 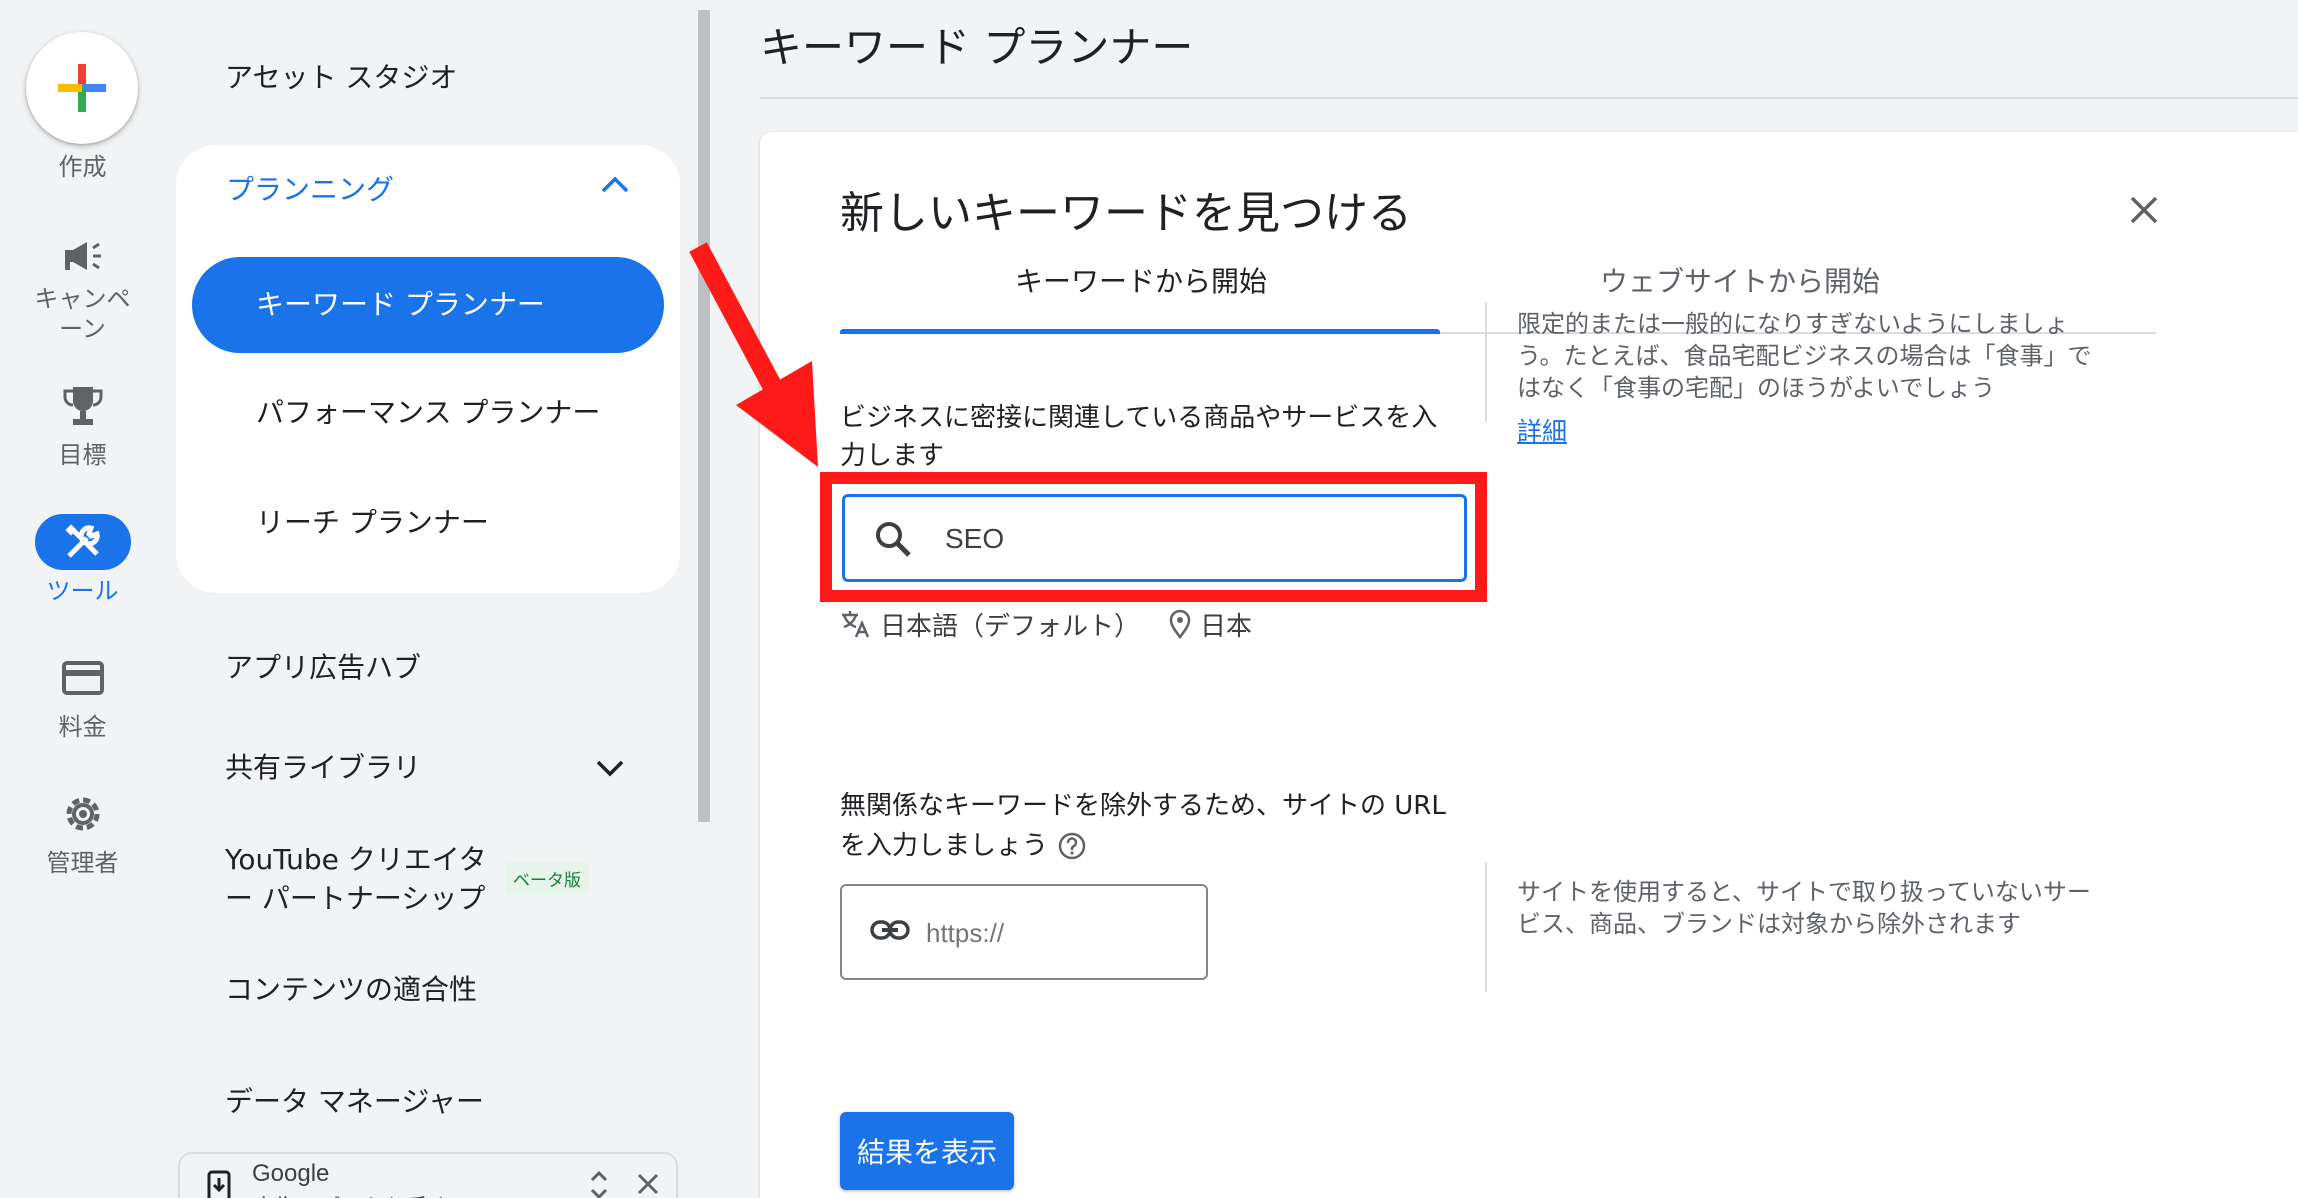 I want to click on rail-label: 料金, so click(x=82, y=727).